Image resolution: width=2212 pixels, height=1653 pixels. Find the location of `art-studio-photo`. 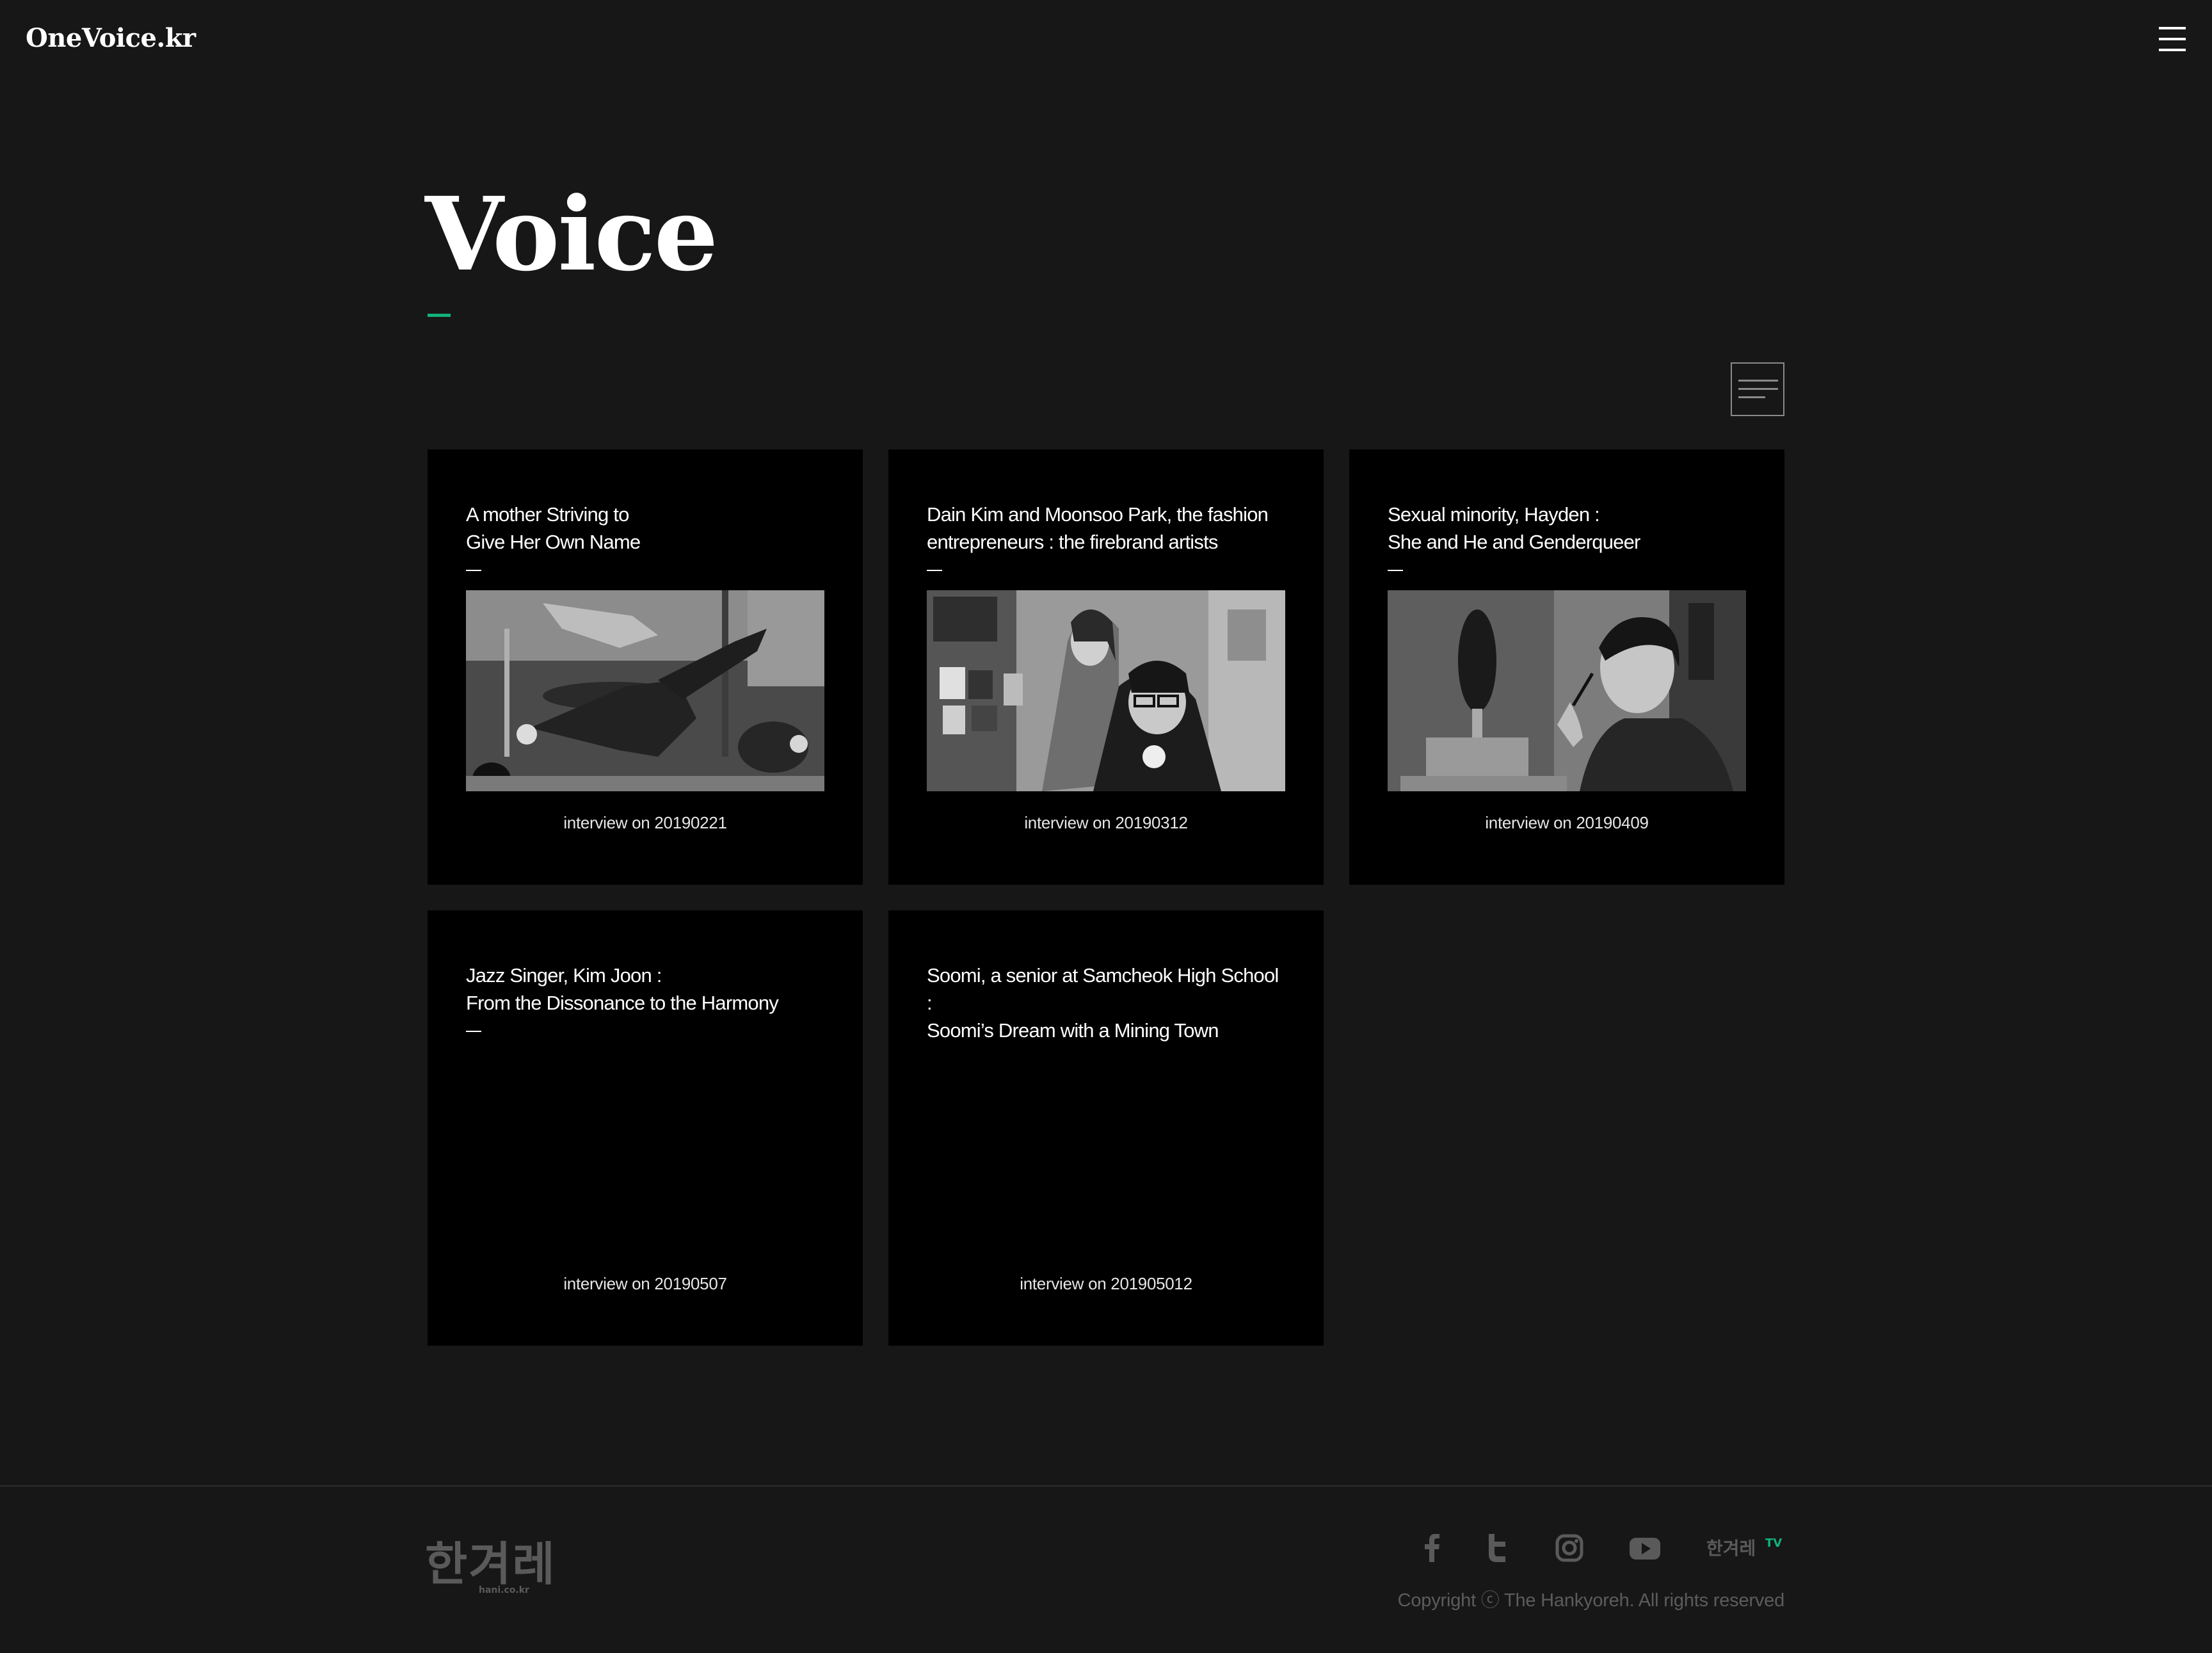

art-studio-photo is located at coordinates (1106, 690).